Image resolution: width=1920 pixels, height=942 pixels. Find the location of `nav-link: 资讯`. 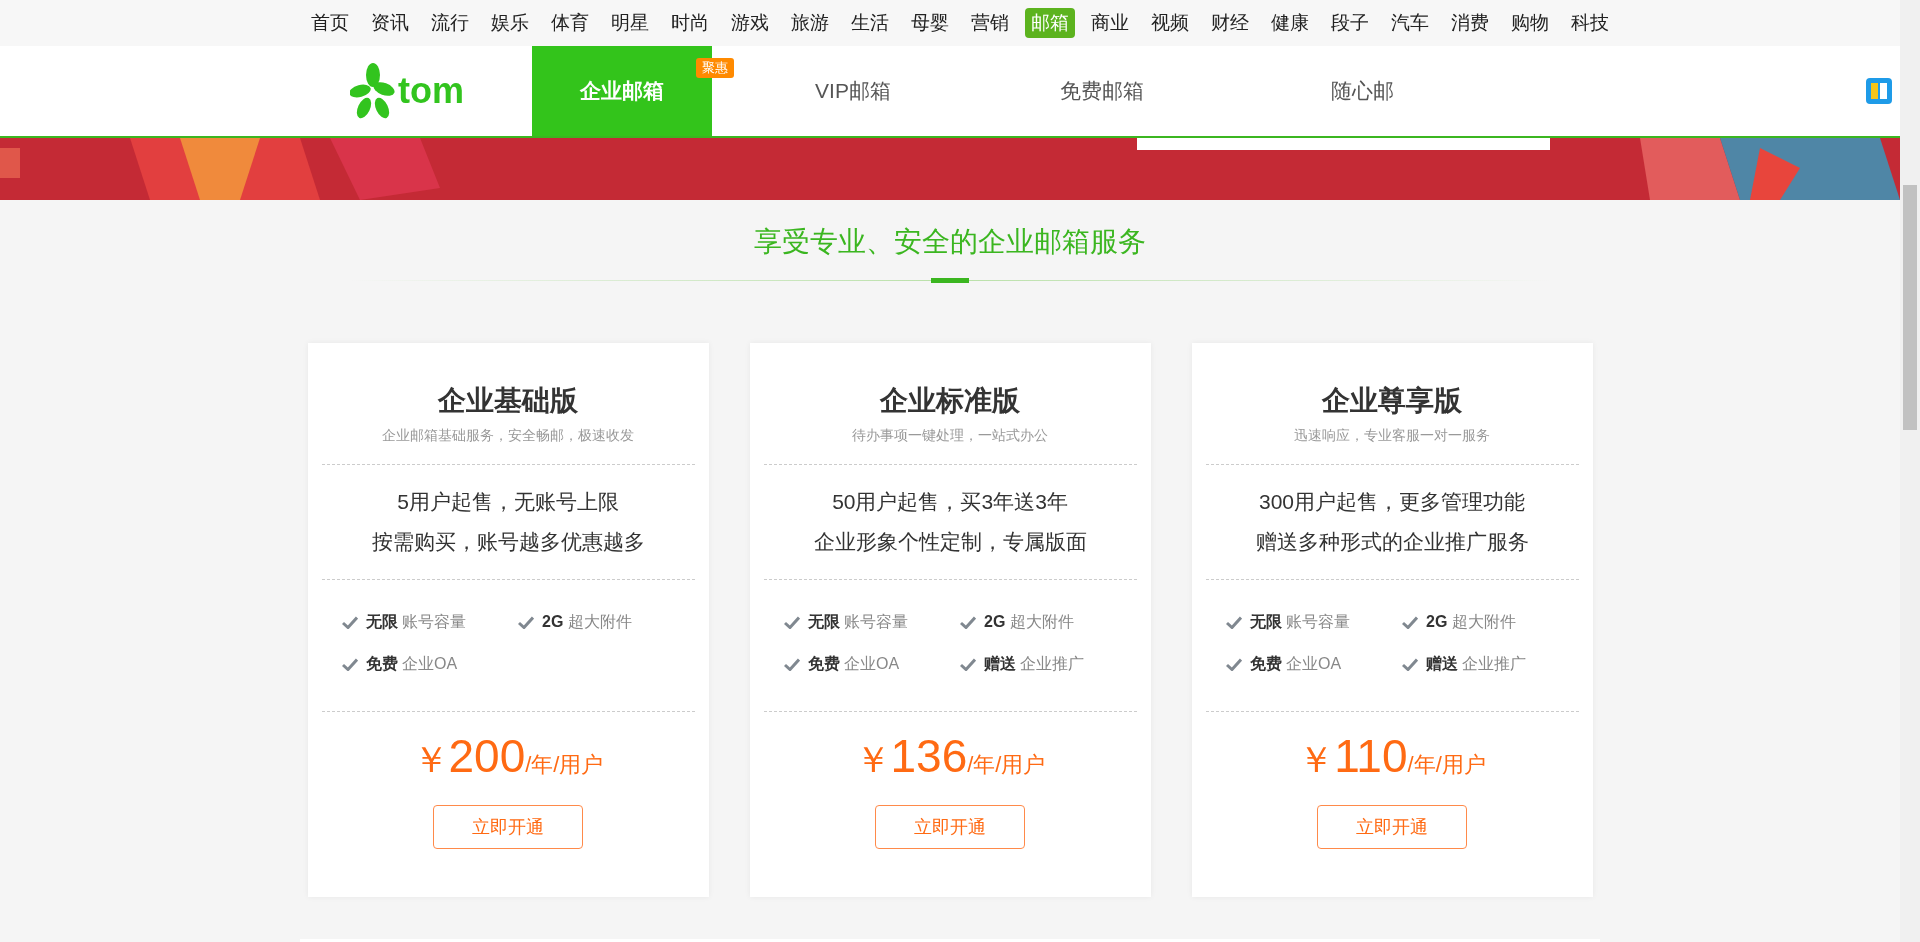

nav-link: 资讯 is located at coordinates (390, 23).